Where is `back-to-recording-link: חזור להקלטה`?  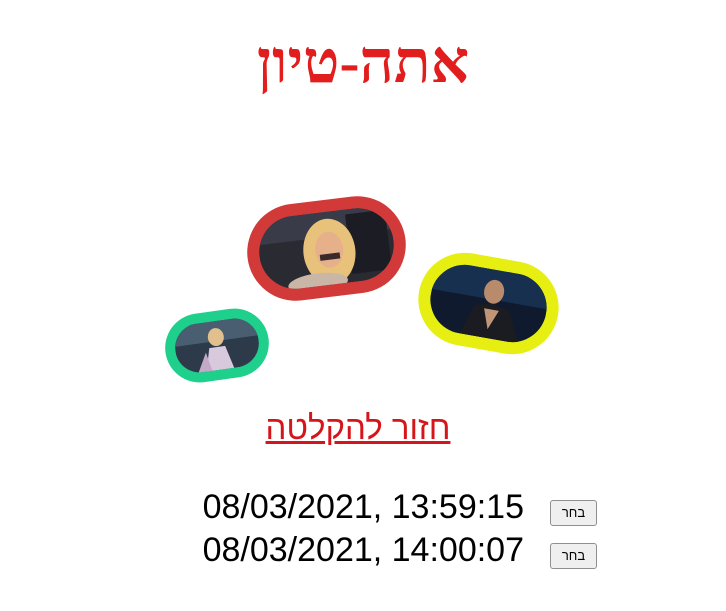
back-to-recording-link: חזור להקלטה is located at coordinates (358, 428).